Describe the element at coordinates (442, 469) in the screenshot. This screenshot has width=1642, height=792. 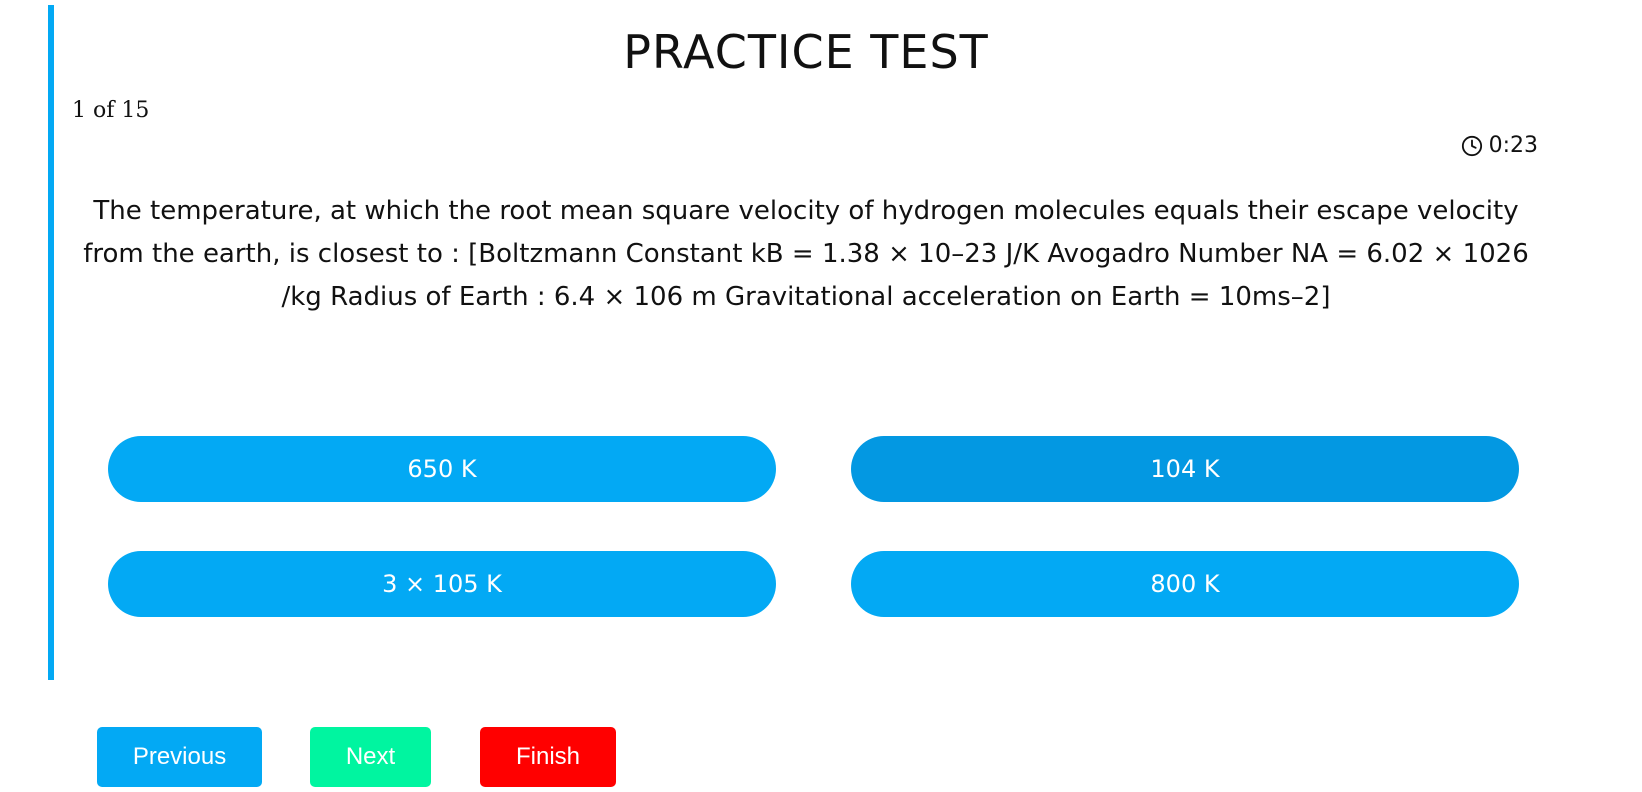
I see `option-button-1: 650 K` at that location.